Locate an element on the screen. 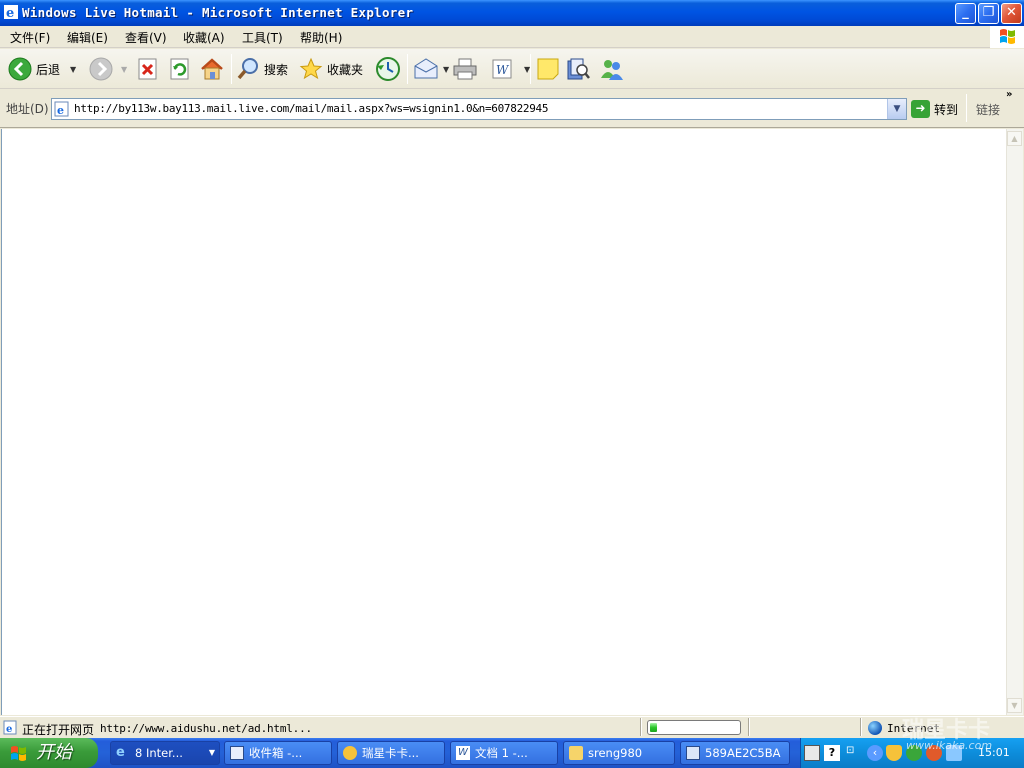  history-icon is located at coordinates (388, 69).